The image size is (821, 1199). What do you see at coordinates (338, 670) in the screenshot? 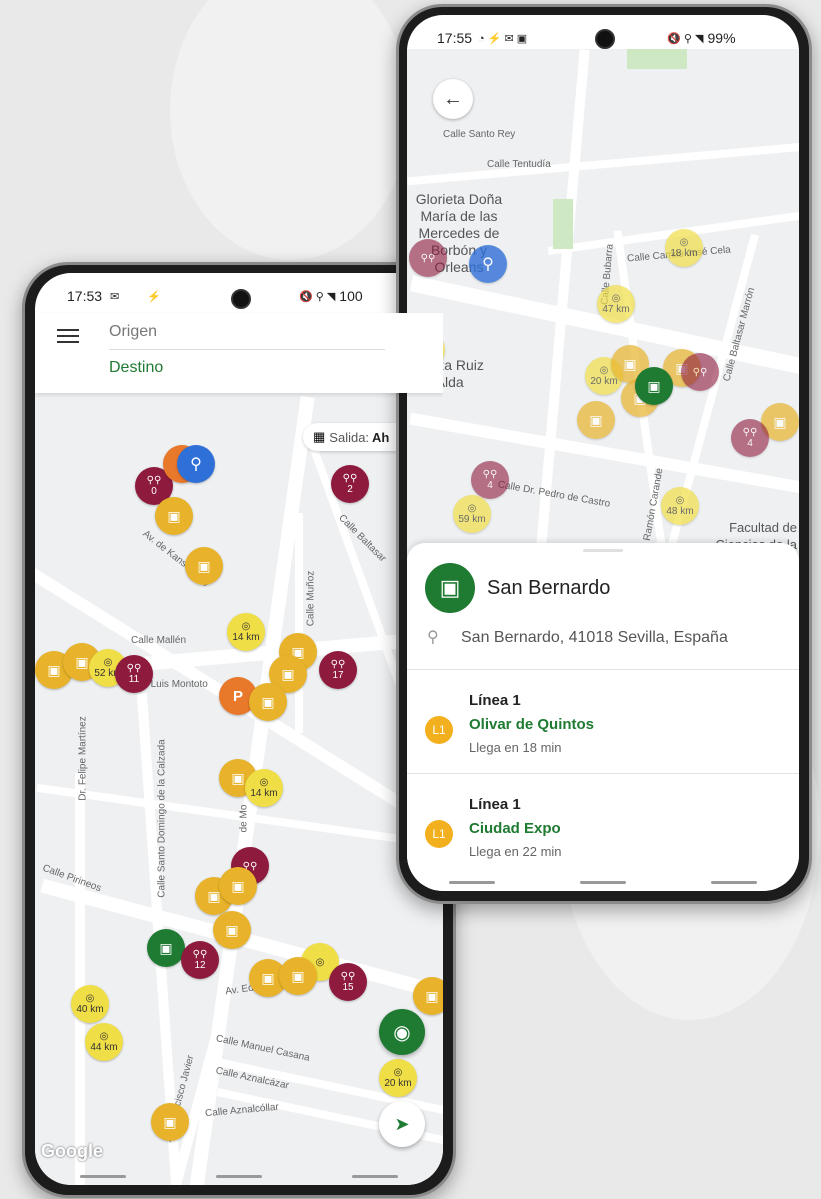
I see `bike-station-marker: ⚲⚲ 17` at bounding box center [338, 670].